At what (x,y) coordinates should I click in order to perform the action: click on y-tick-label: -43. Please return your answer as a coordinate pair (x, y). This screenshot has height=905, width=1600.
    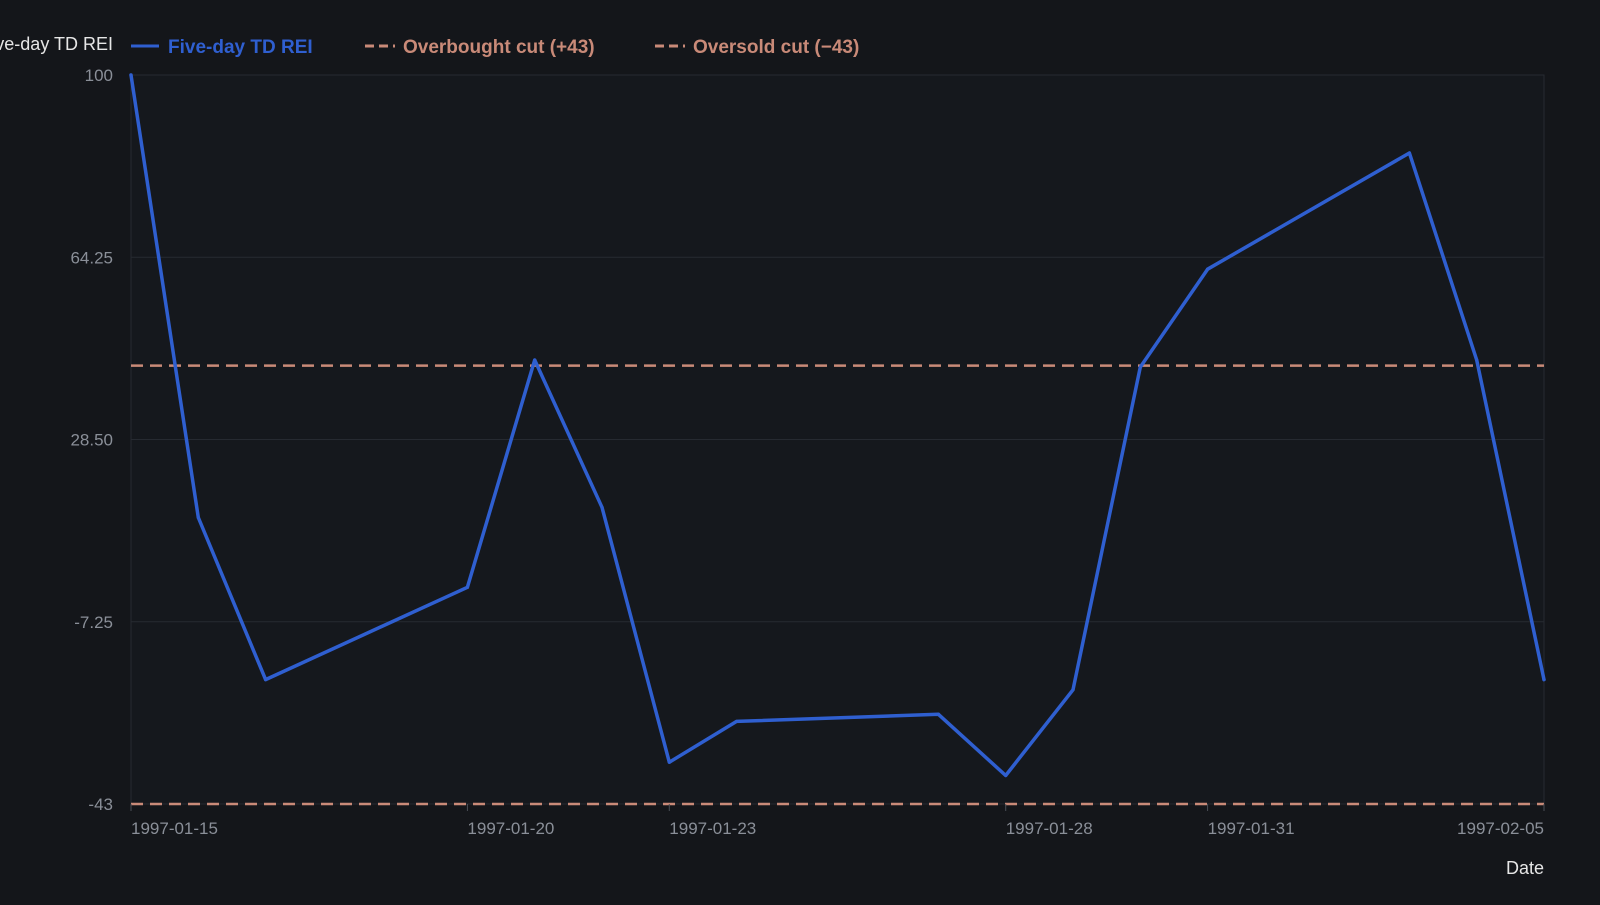
    Looking at the image, I should click on (100, 804).